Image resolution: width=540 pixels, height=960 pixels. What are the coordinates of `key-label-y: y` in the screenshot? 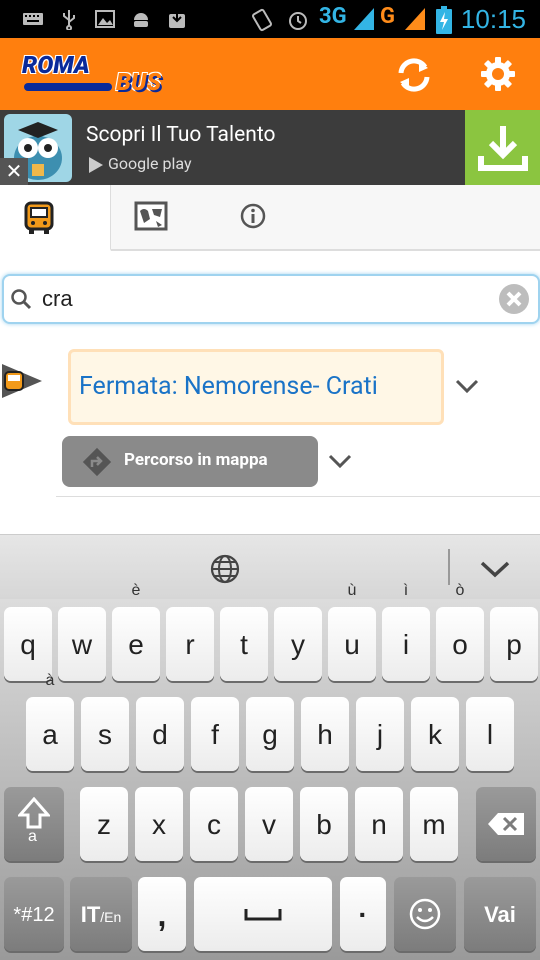 It's located at (298, 644).